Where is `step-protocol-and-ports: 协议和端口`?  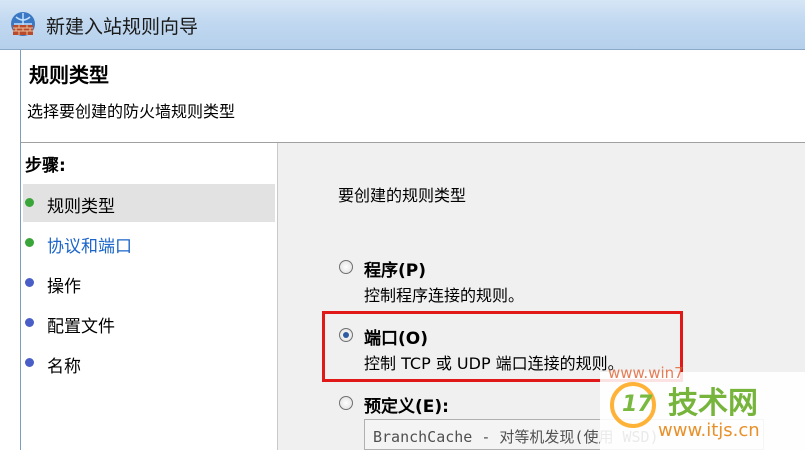 step-protocol-and-ports: 协议和端口 is located at coordinates (149, 243).